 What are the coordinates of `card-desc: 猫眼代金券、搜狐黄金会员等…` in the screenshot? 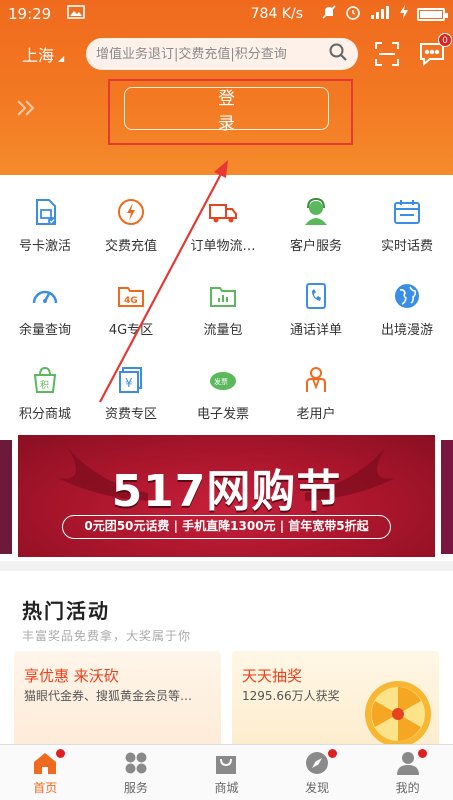 It's located at (108, 696).